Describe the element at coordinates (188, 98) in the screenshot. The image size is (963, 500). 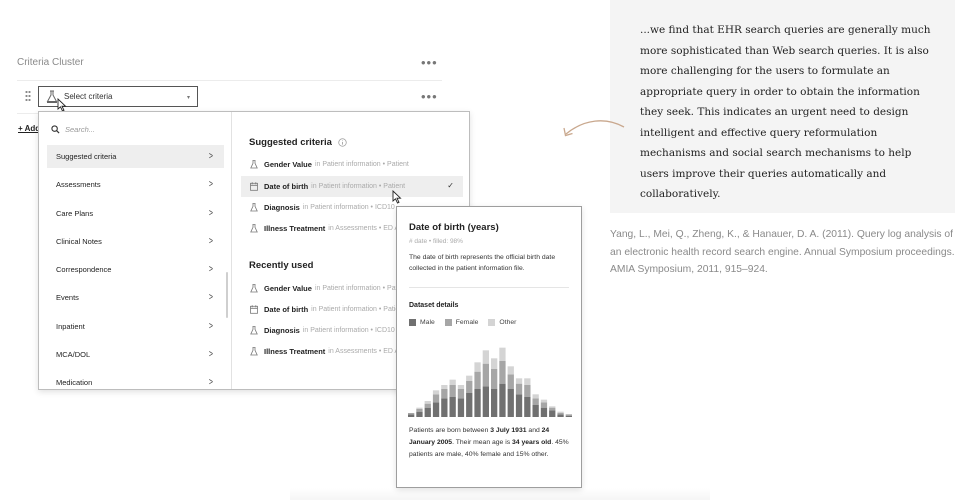
I see `chevron-down-icon: ▾` at that location.